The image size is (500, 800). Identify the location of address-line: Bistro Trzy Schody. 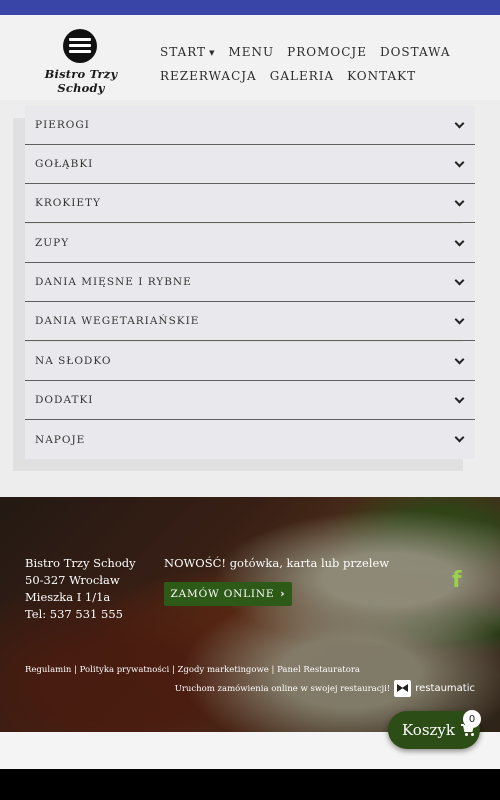
(80, 563).